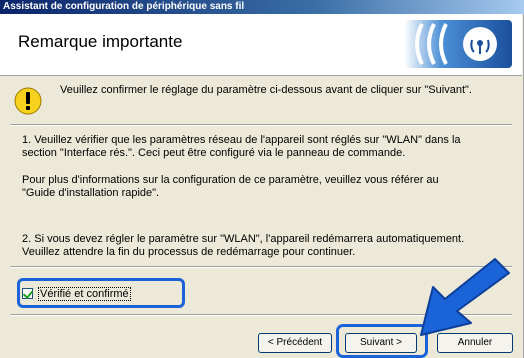  I want to click on warning-icon, so click(28, 101).